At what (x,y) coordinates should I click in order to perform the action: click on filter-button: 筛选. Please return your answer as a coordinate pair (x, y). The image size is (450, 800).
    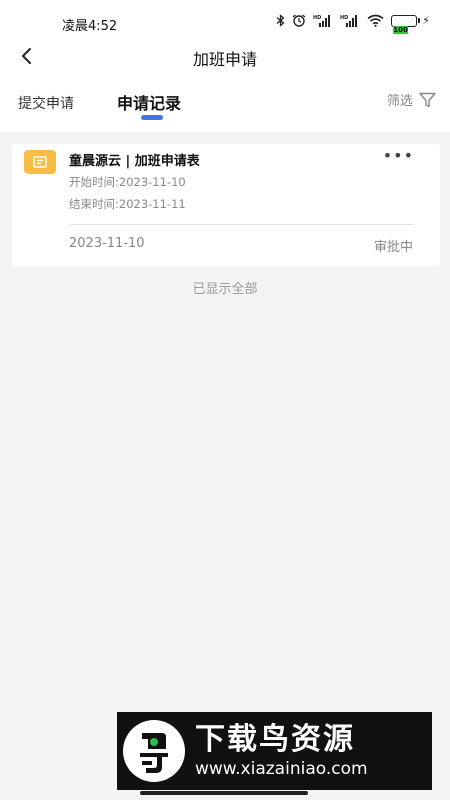
    Looking at the image, I should click on (411, 99).